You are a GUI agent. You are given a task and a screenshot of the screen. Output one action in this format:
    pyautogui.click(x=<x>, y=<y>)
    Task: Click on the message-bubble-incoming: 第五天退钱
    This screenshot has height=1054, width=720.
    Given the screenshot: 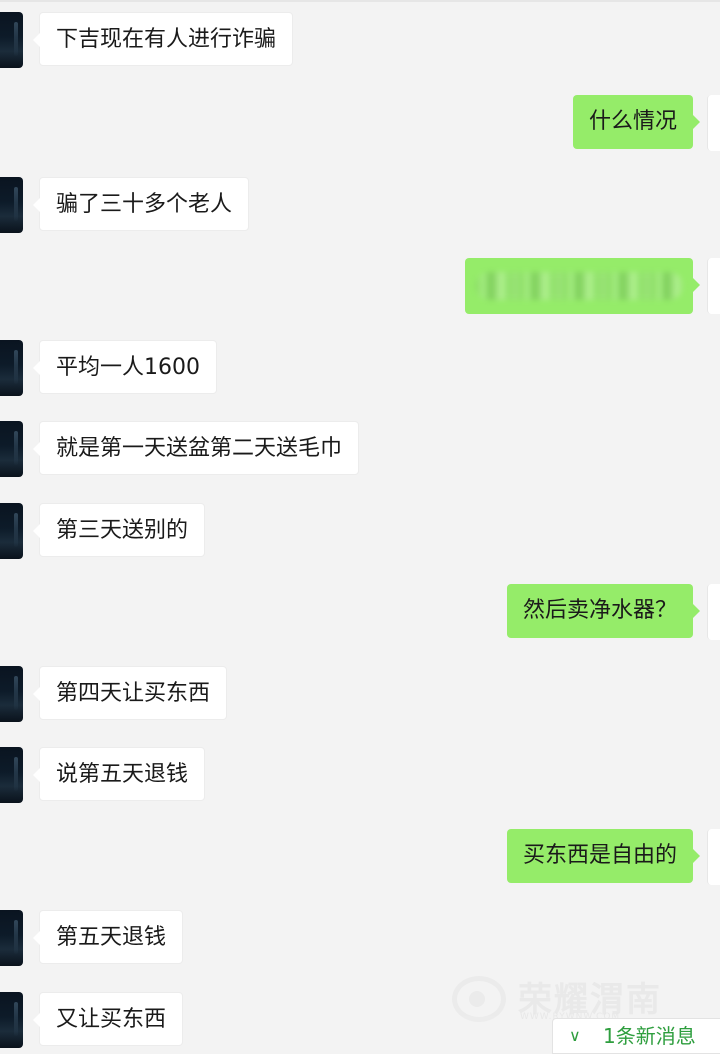 What is the action you would take?
    pyautogui.click(x=108, y=937)
    